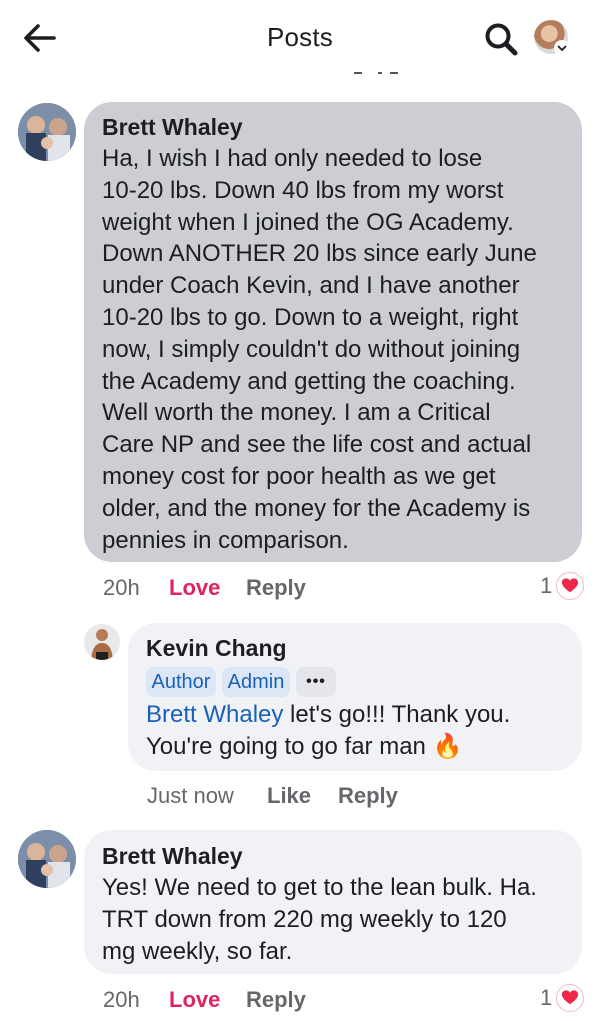  I want to click on comment-line: Brett Whaley let's go!!! Thank you., so click(328, 715).